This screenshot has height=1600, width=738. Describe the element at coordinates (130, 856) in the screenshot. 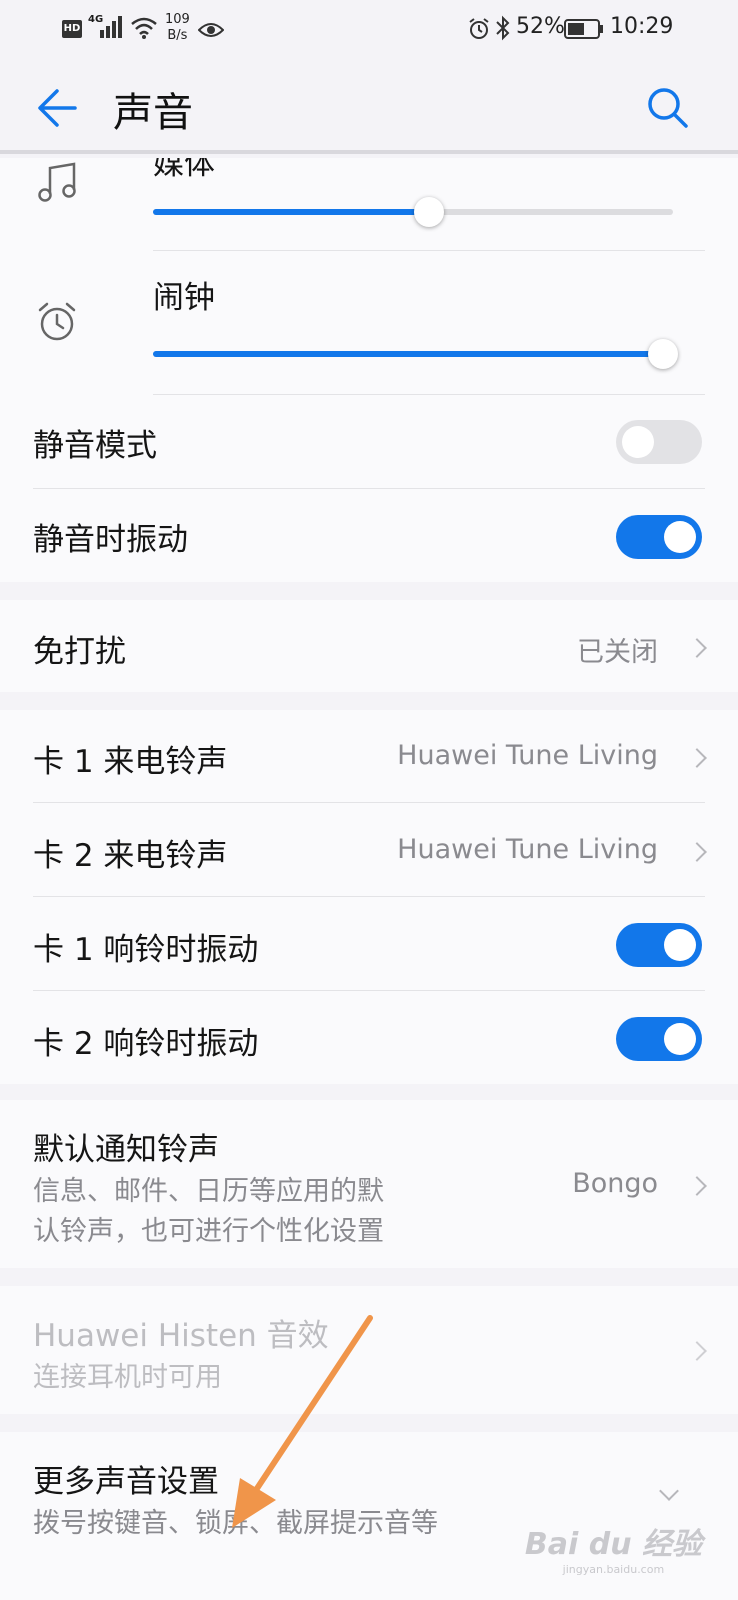

I see `sim2-ringtone-label: 卡 2 来电铃声` at that location.